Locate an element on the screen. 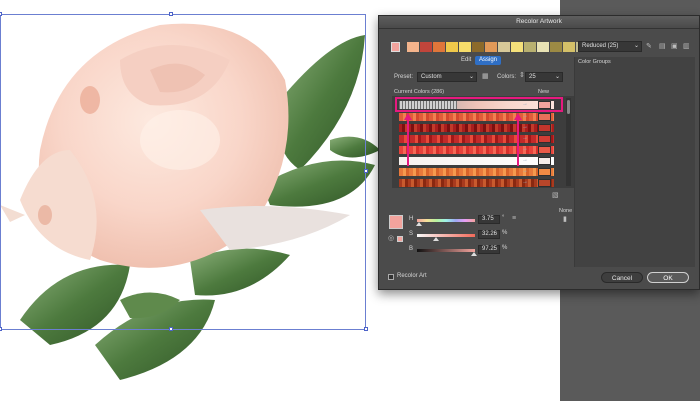 The height and width of the screenshot is (401, 700). secondary-color-swatch is located at coordinates (400, 239).